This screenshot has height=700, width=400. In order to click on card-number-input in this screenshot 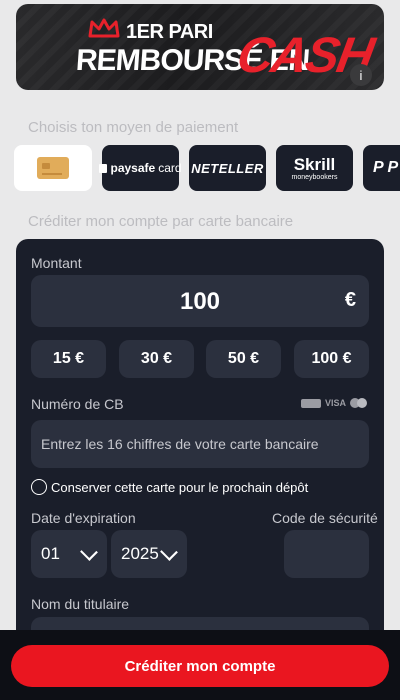, I will do `click(200, 444)`.